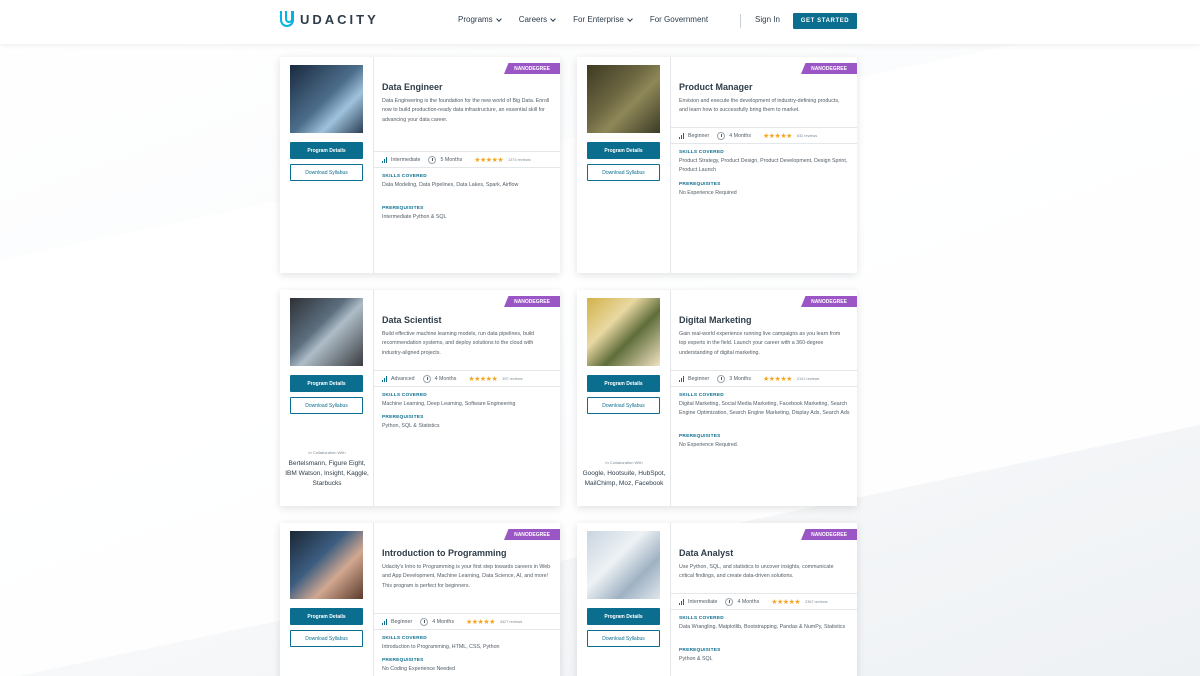 The height and width of the screenshot is (676, 1200). I want to click on program-title: Data Analyst, so click(706, 553).